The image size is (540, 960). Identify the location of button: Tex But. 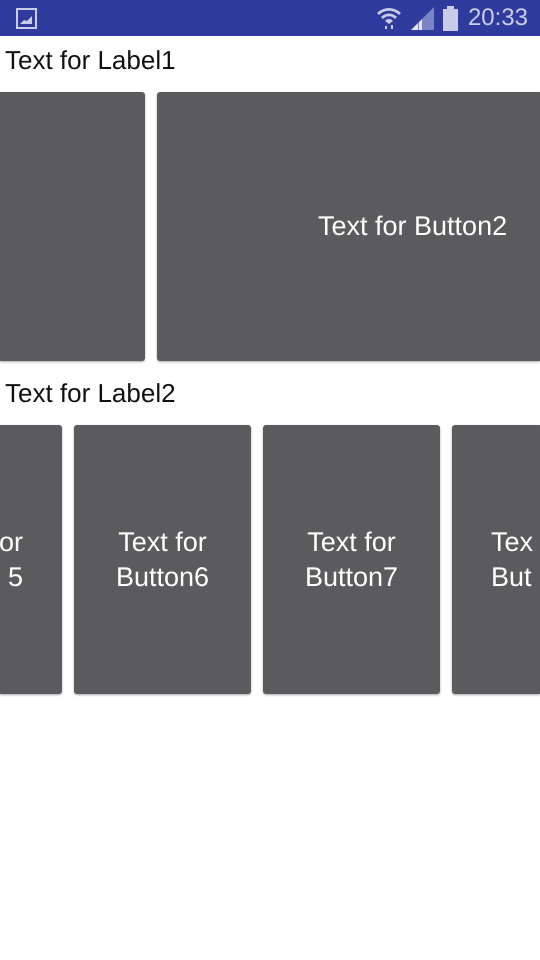
(496, 559).